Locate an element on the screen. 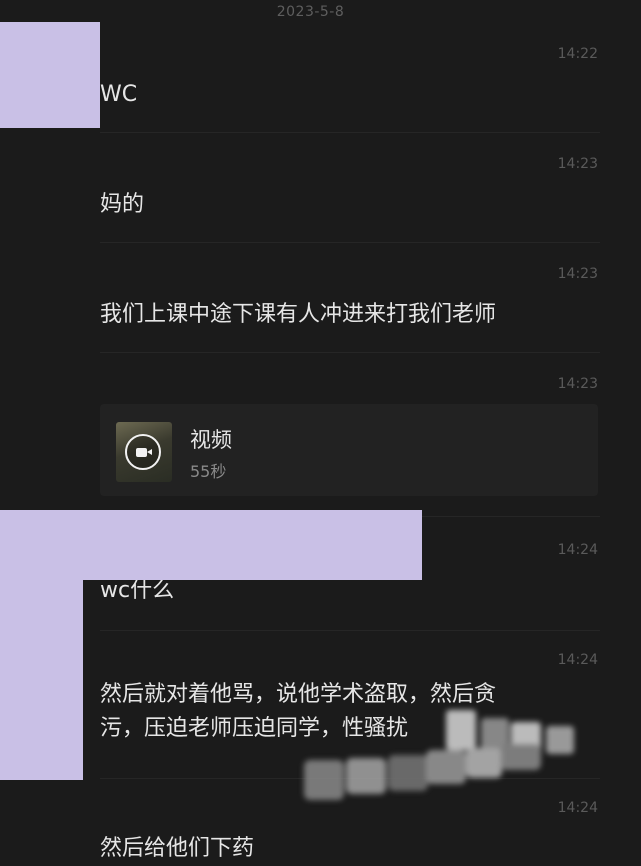 The image size is (641, 866). video-thumbnail is located at coordinates (144, 452).